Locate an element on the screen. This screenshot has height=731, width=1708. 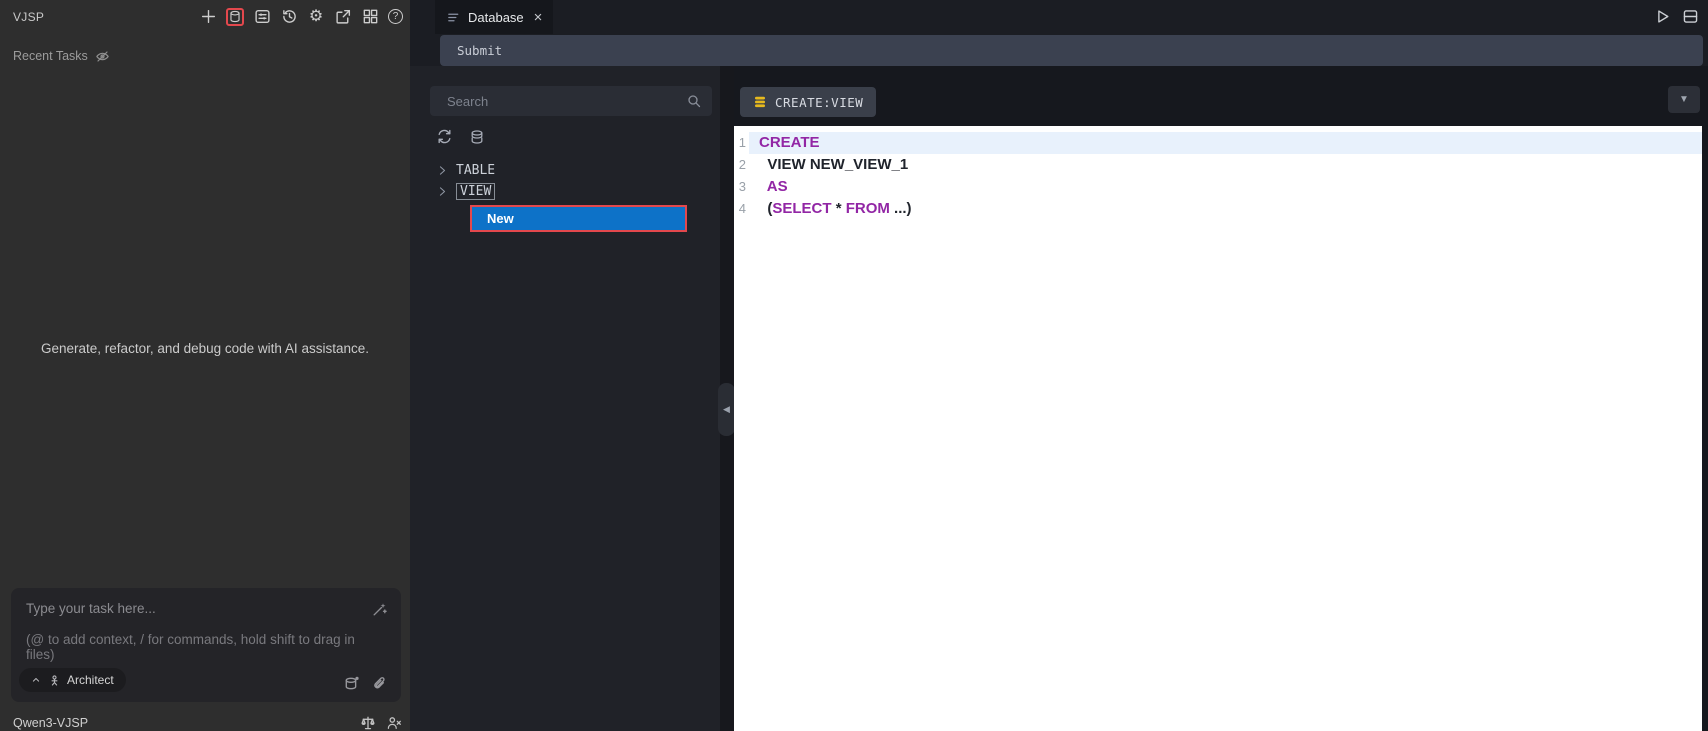
split-editor-icon is located at coordinates (1690, 16).